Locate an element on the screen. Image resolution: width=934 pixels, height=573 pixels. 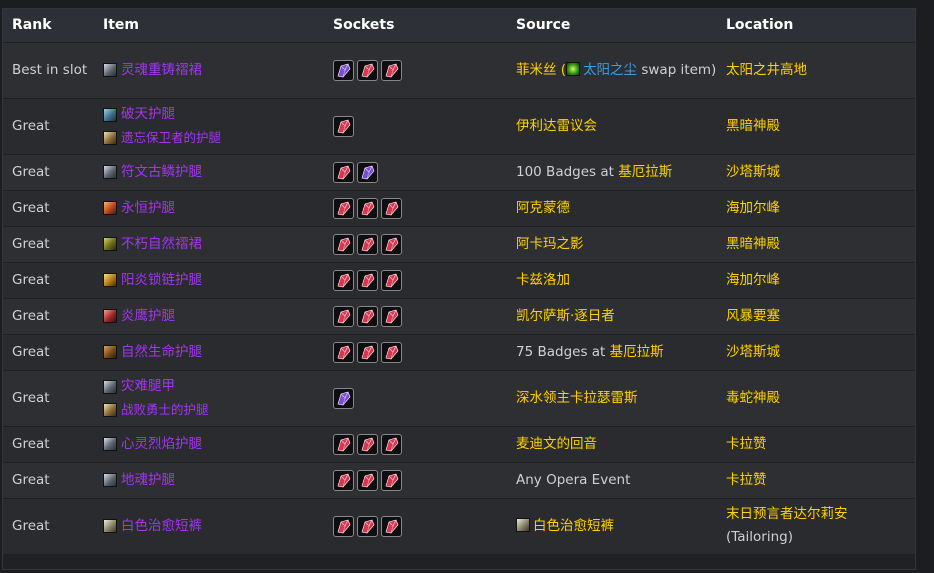
item-link: 自然生命护腿 is located at coordinates (161, 352).